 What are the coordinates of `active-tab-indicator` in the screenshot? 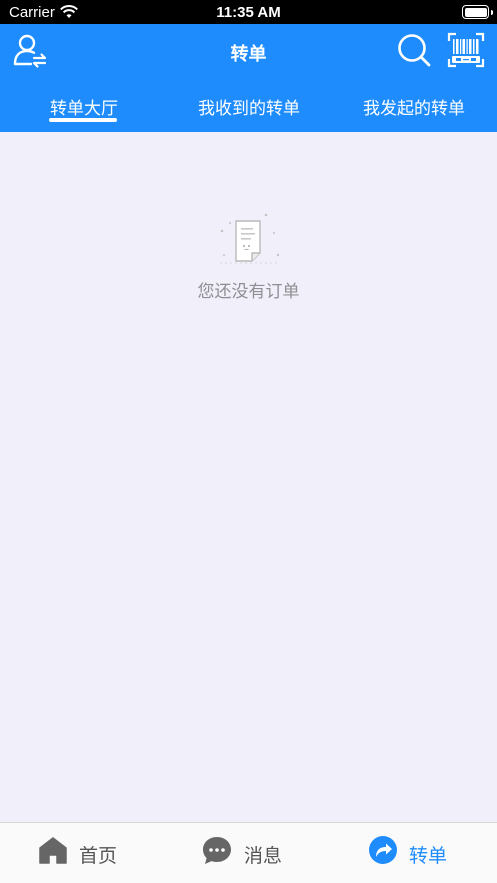 It's located at (83, 120).